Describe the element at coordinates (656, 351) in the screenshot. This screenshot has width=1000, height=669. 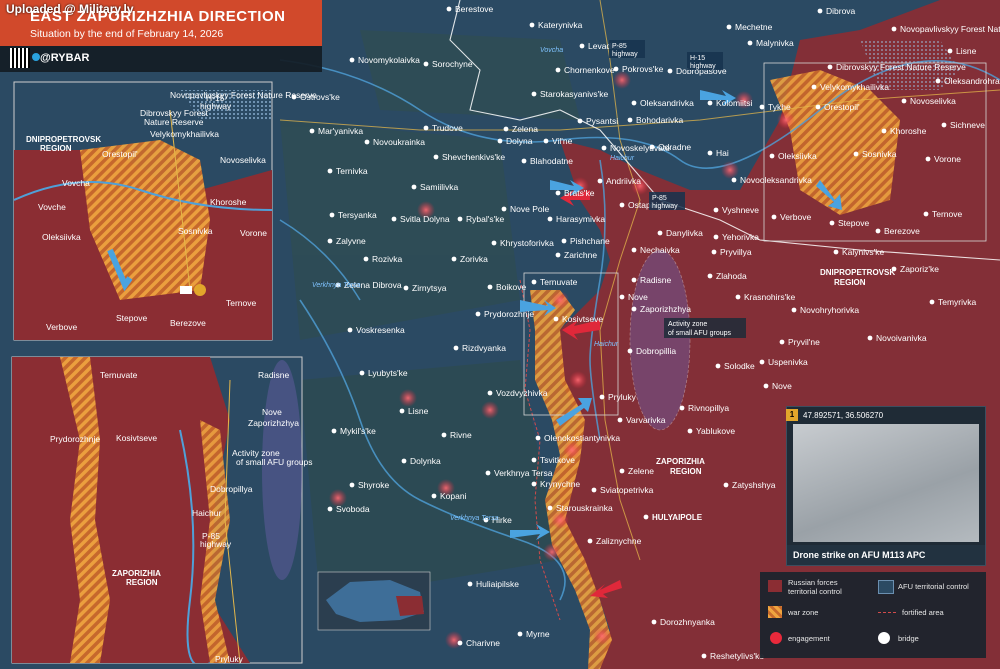
I see `place-label: Dobropillia` at that location.